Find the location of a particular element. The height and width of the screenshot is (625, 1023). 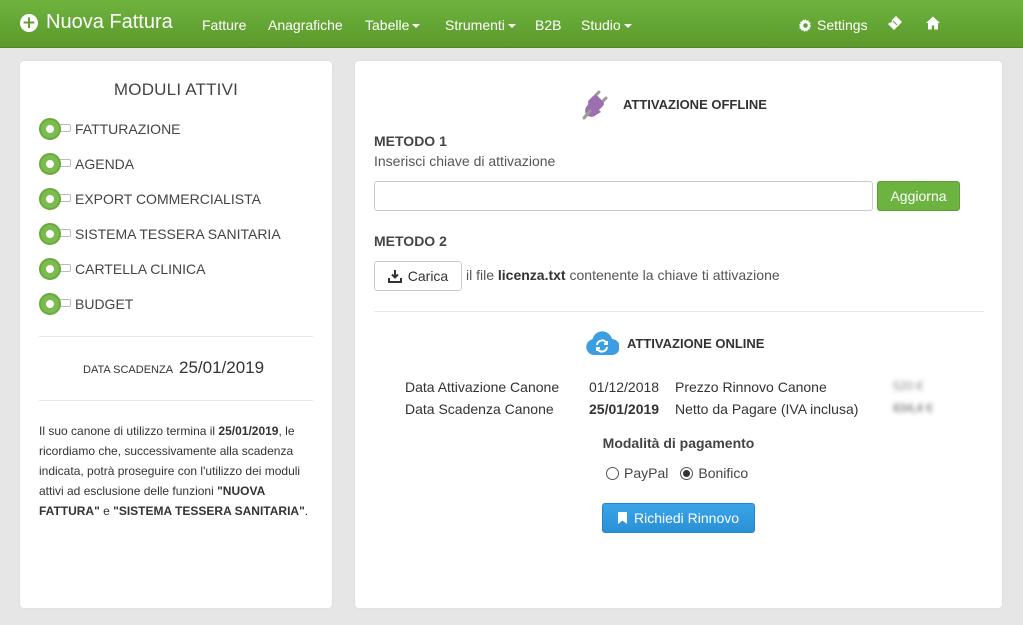

update-button: Aggiorna is located at coordinates (918, 196).